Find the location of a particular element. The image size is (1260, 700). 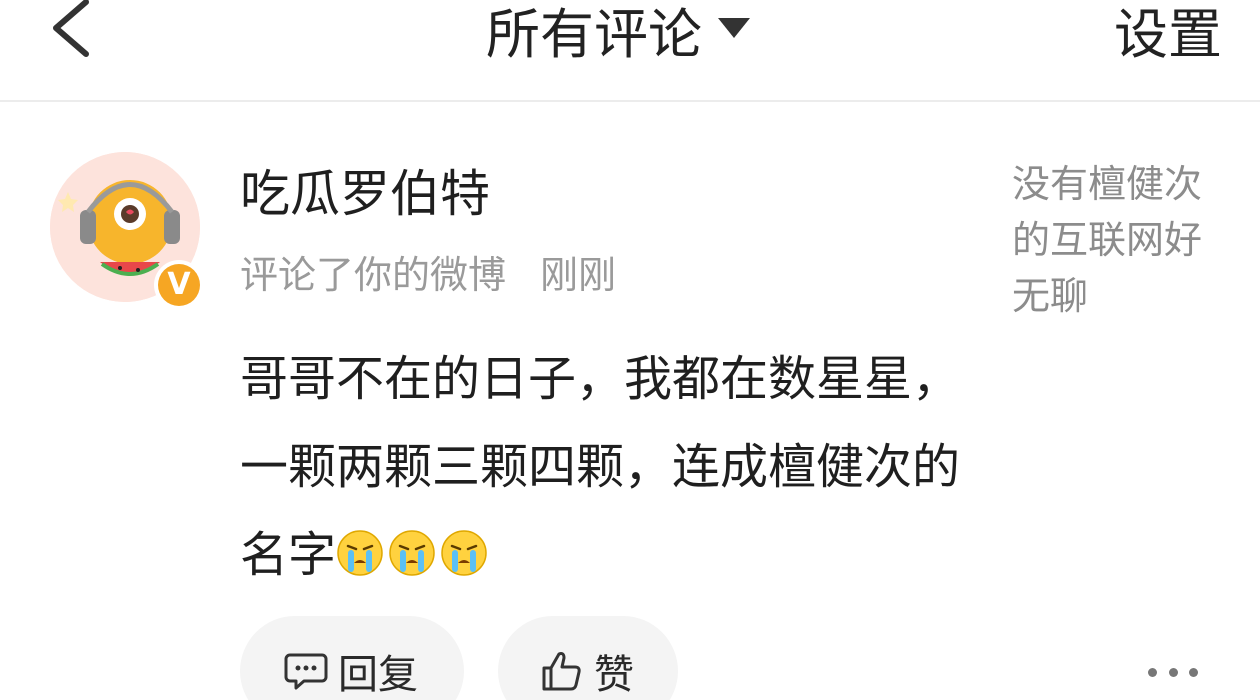

comment-filter-dropdown: 所有评论 is located at coordinates (618, 33).